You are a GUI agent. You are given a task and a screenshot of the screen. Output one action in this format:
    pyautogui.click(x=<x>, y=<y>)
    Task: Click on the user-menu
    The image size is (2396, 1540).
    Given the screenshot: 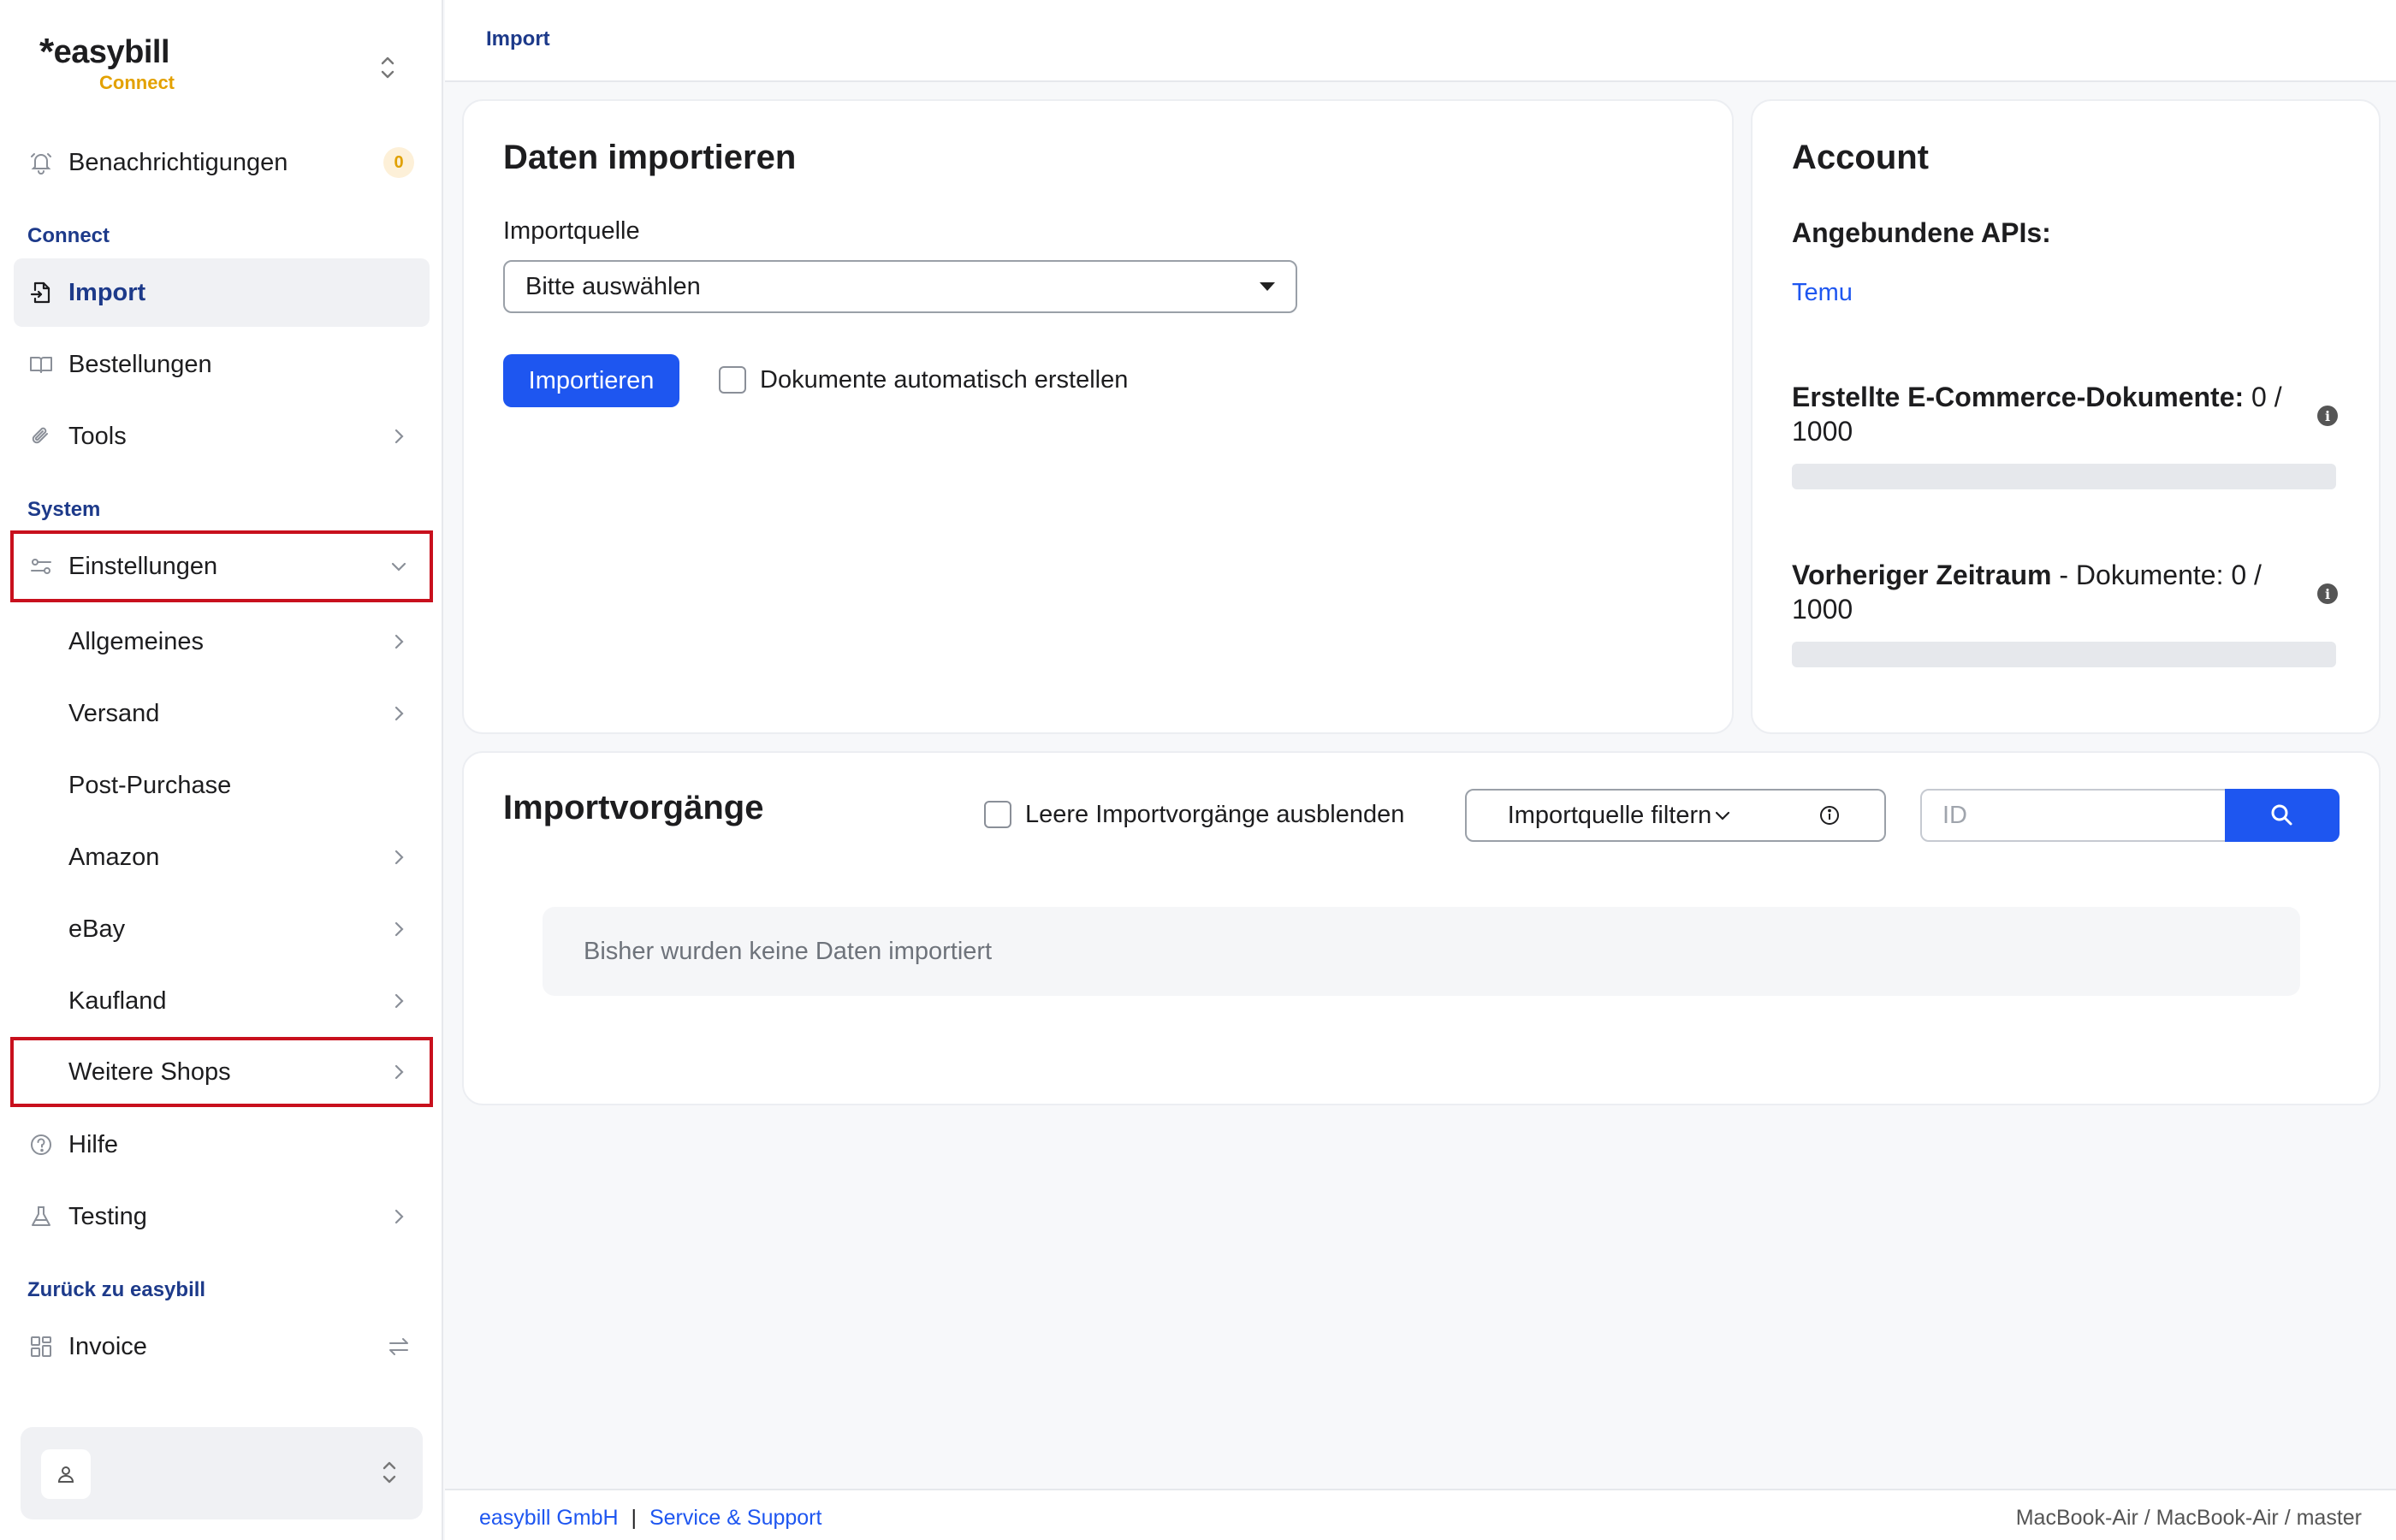 What is the action you would take?
    pyautogui.click(x=222, y=1473)
    